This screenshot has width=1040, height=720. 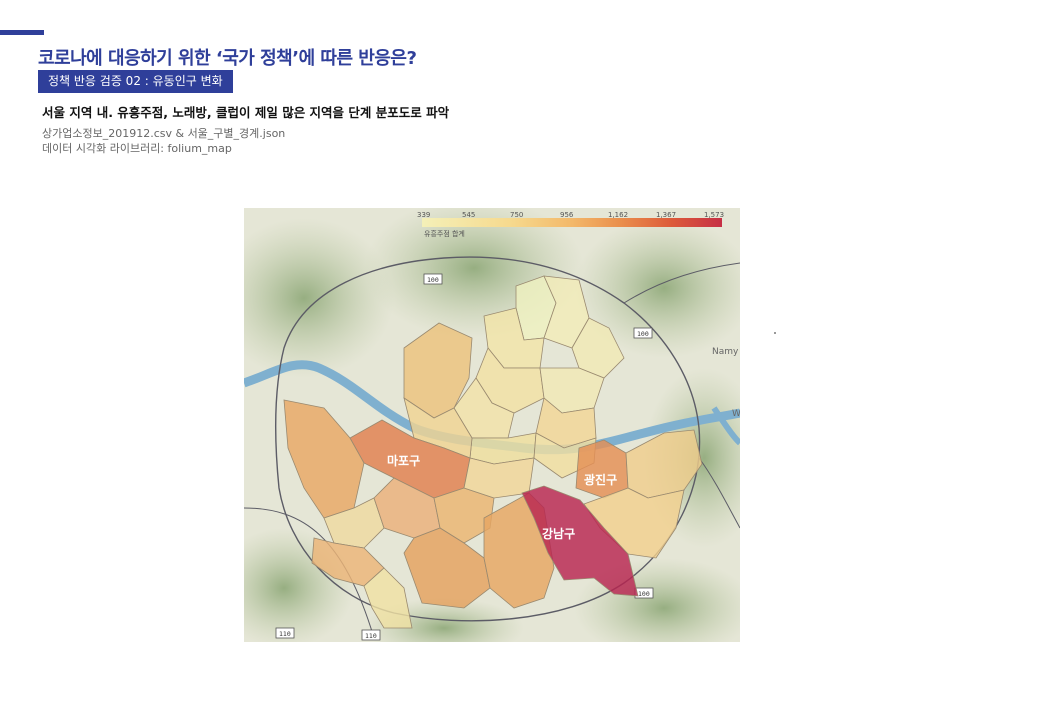 What do you see at coordinates (135, 81) in the screenshot?
I see `section-badge: 정책 반응 검증 02 : 유동인구 변화` at bounding box center [135, 81].